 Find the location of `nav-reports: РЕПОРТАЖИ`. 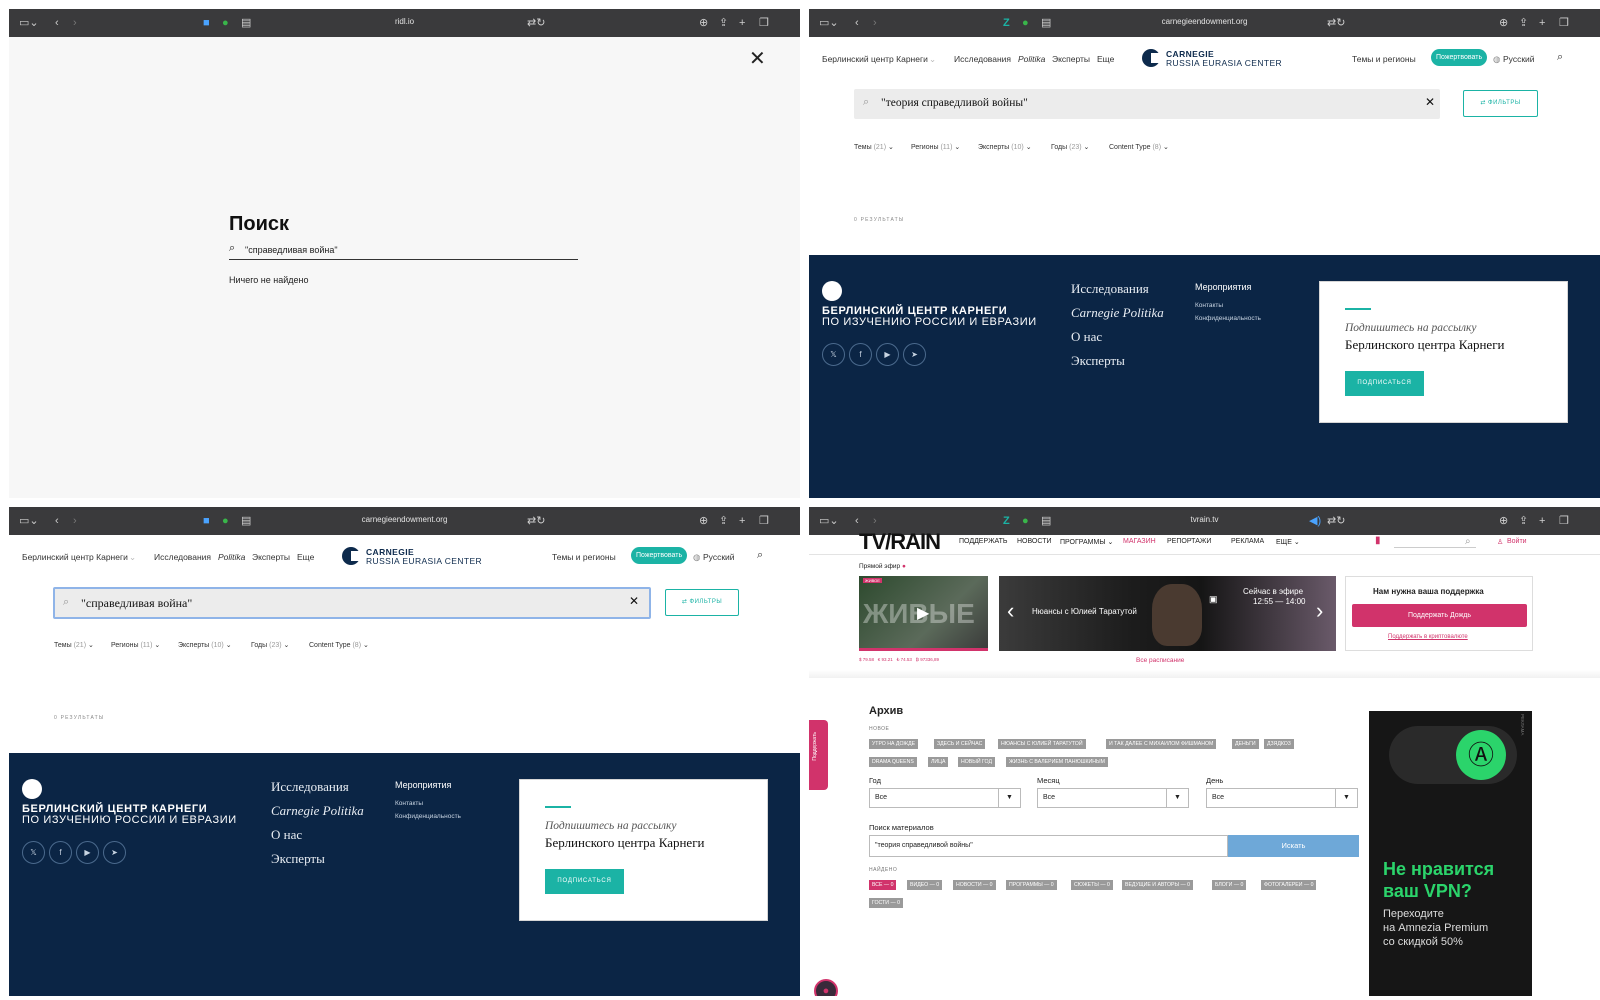

nav-reports: РЕПОРТАЖИ is located at coordinates (1189, 541).